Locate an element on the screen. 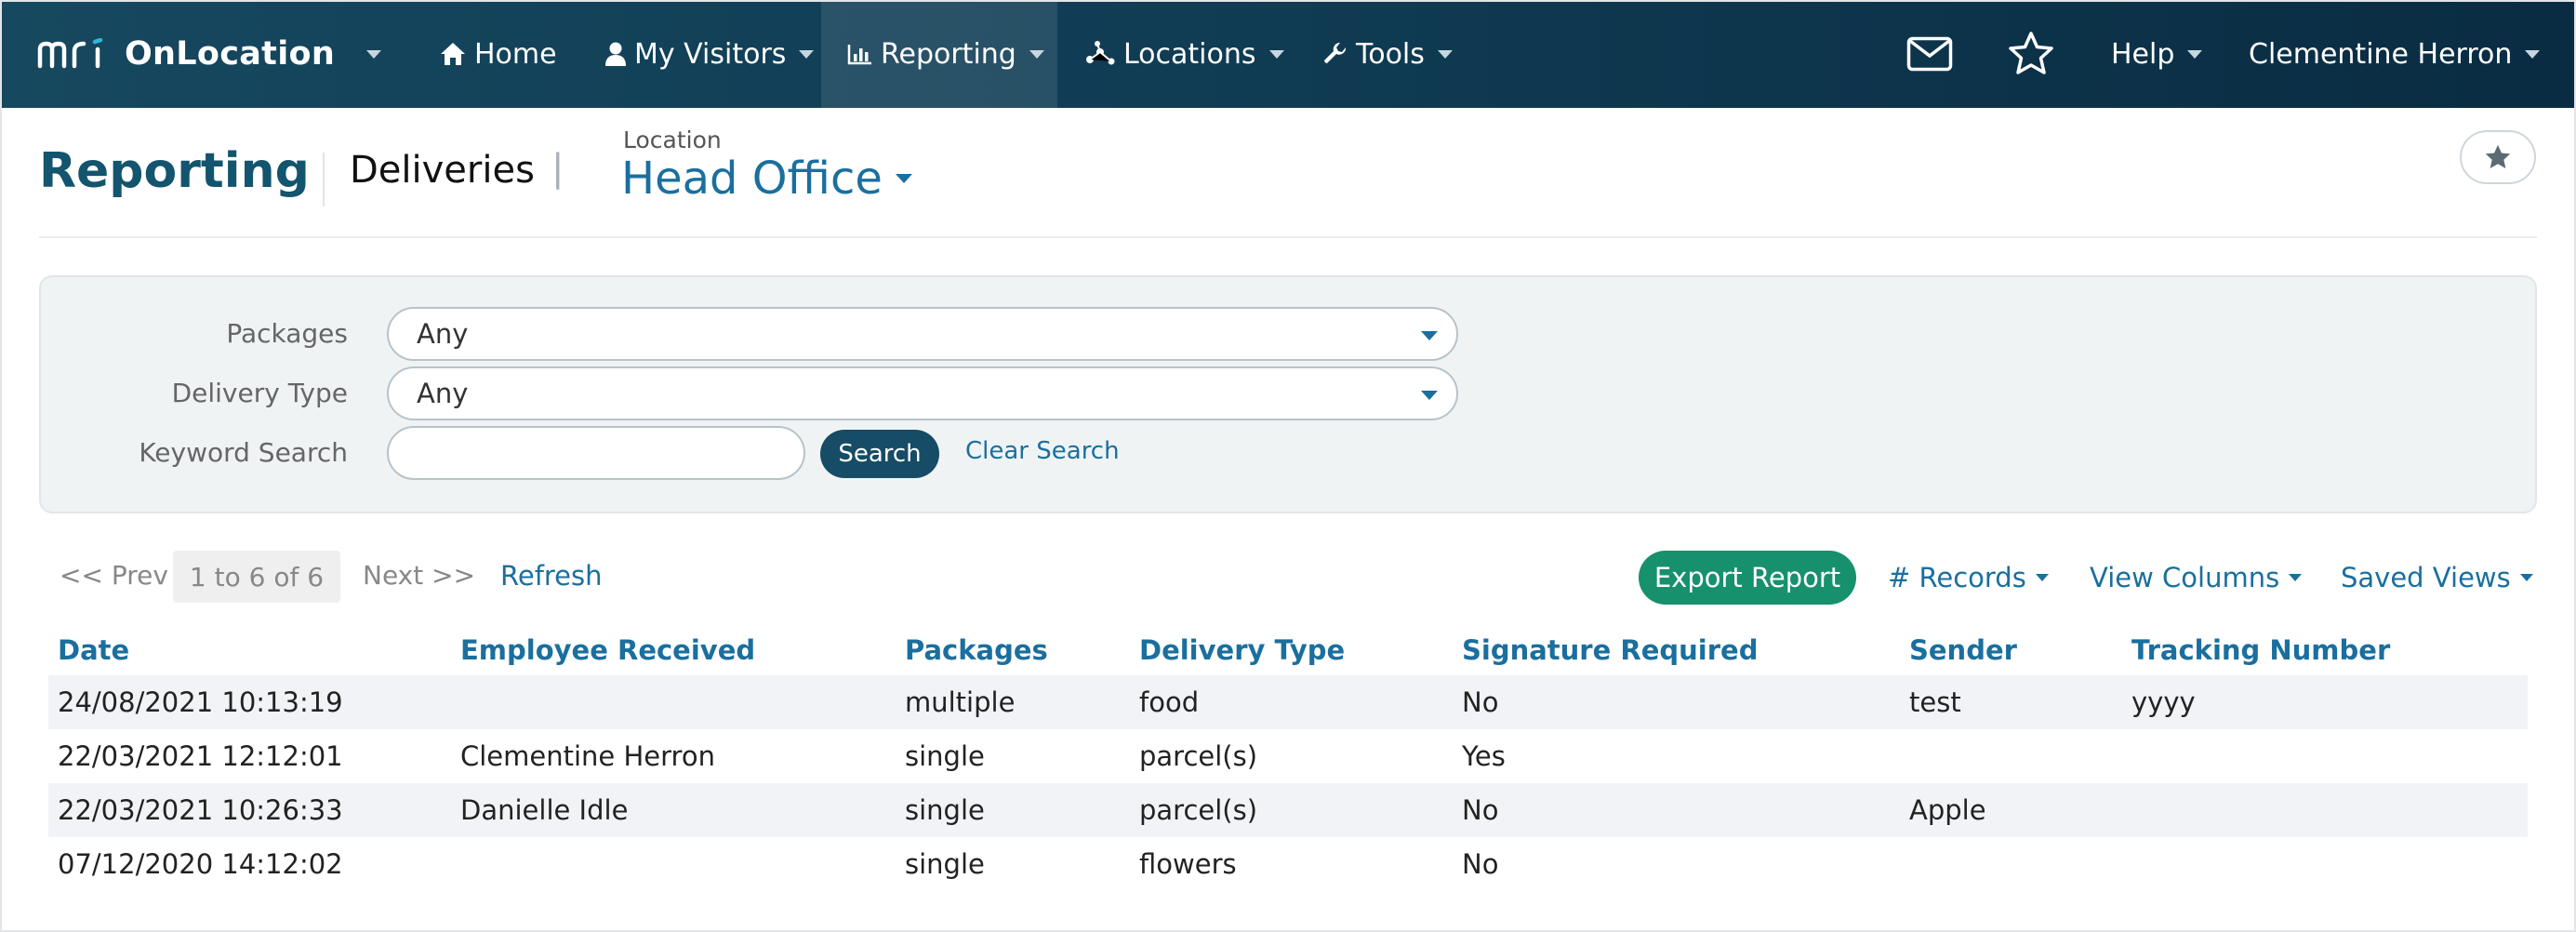 The height and width of the screenshot is (932, 2576). clear-search-link: Clear Search is located at coordinates (1042, 451).